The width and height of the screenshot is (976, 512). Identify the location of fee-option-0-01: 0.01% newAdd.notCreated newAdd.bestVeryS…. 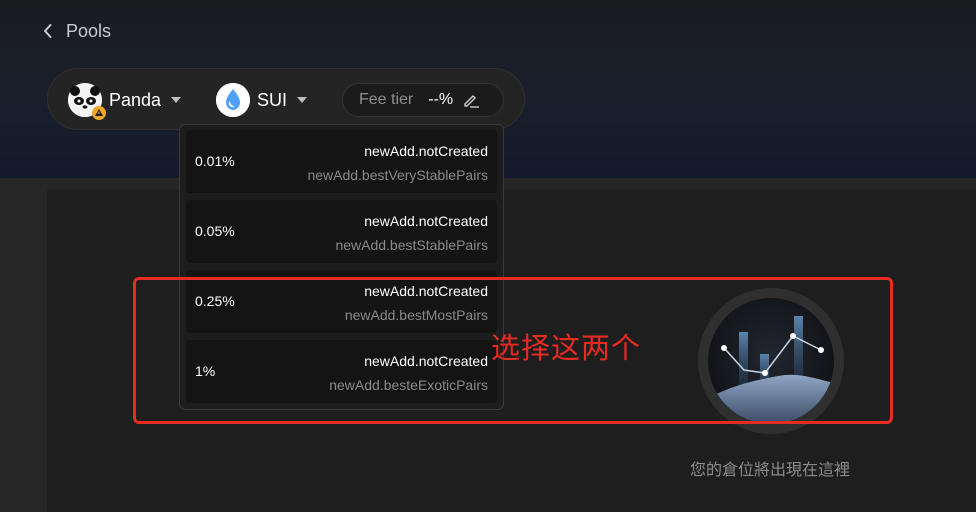
(341, 161).